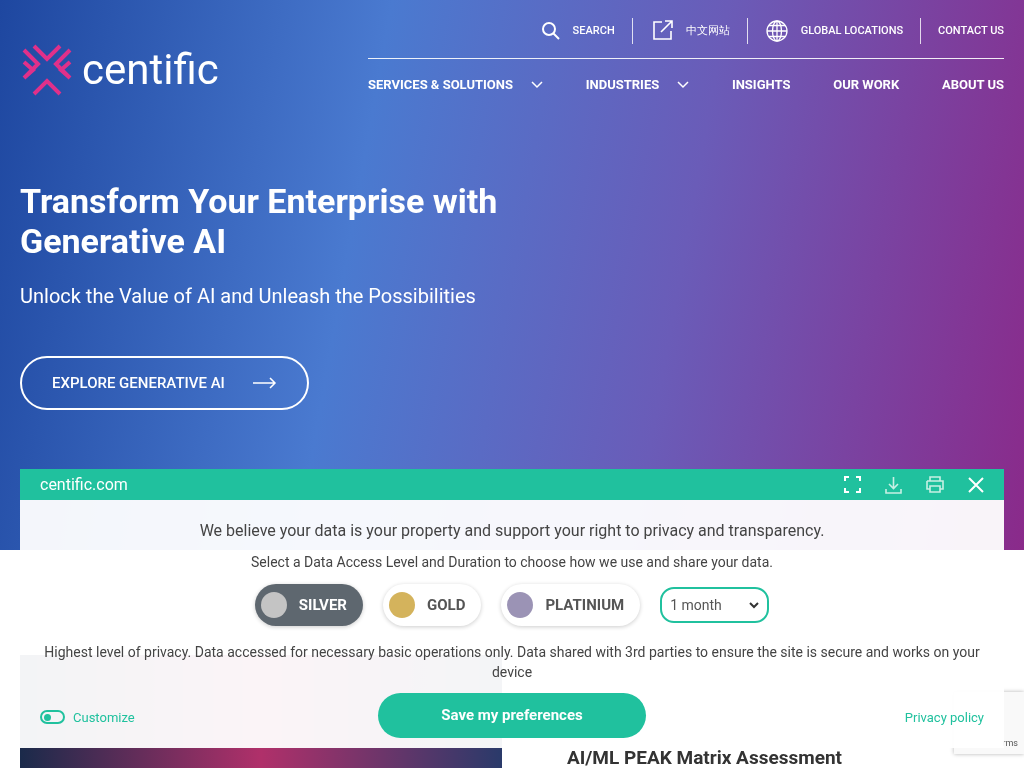 This screenshot has width=1024, height=768. I want to click on logo-text: centific, so click(150, 70).